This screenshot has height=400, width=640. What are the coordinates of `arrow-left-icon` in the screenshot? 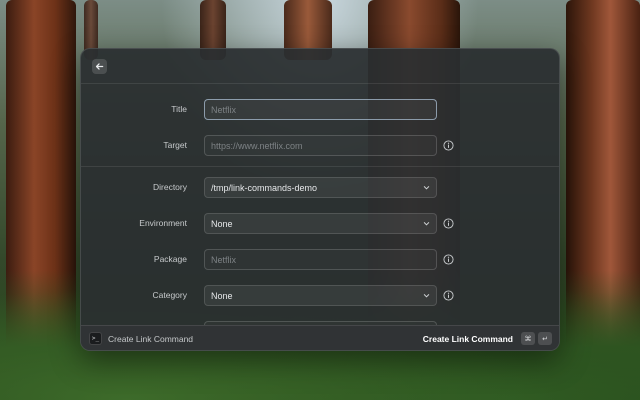 It's located at (99, 66).